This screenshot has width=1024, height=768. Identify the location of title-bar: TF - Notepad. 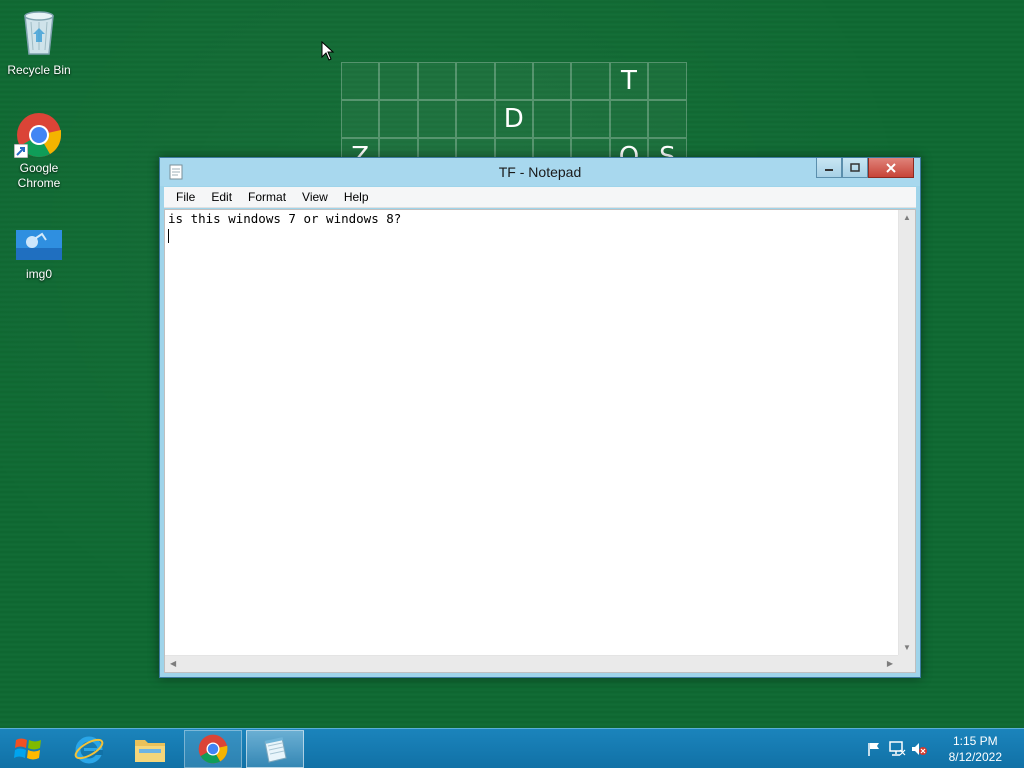
(540, 172).